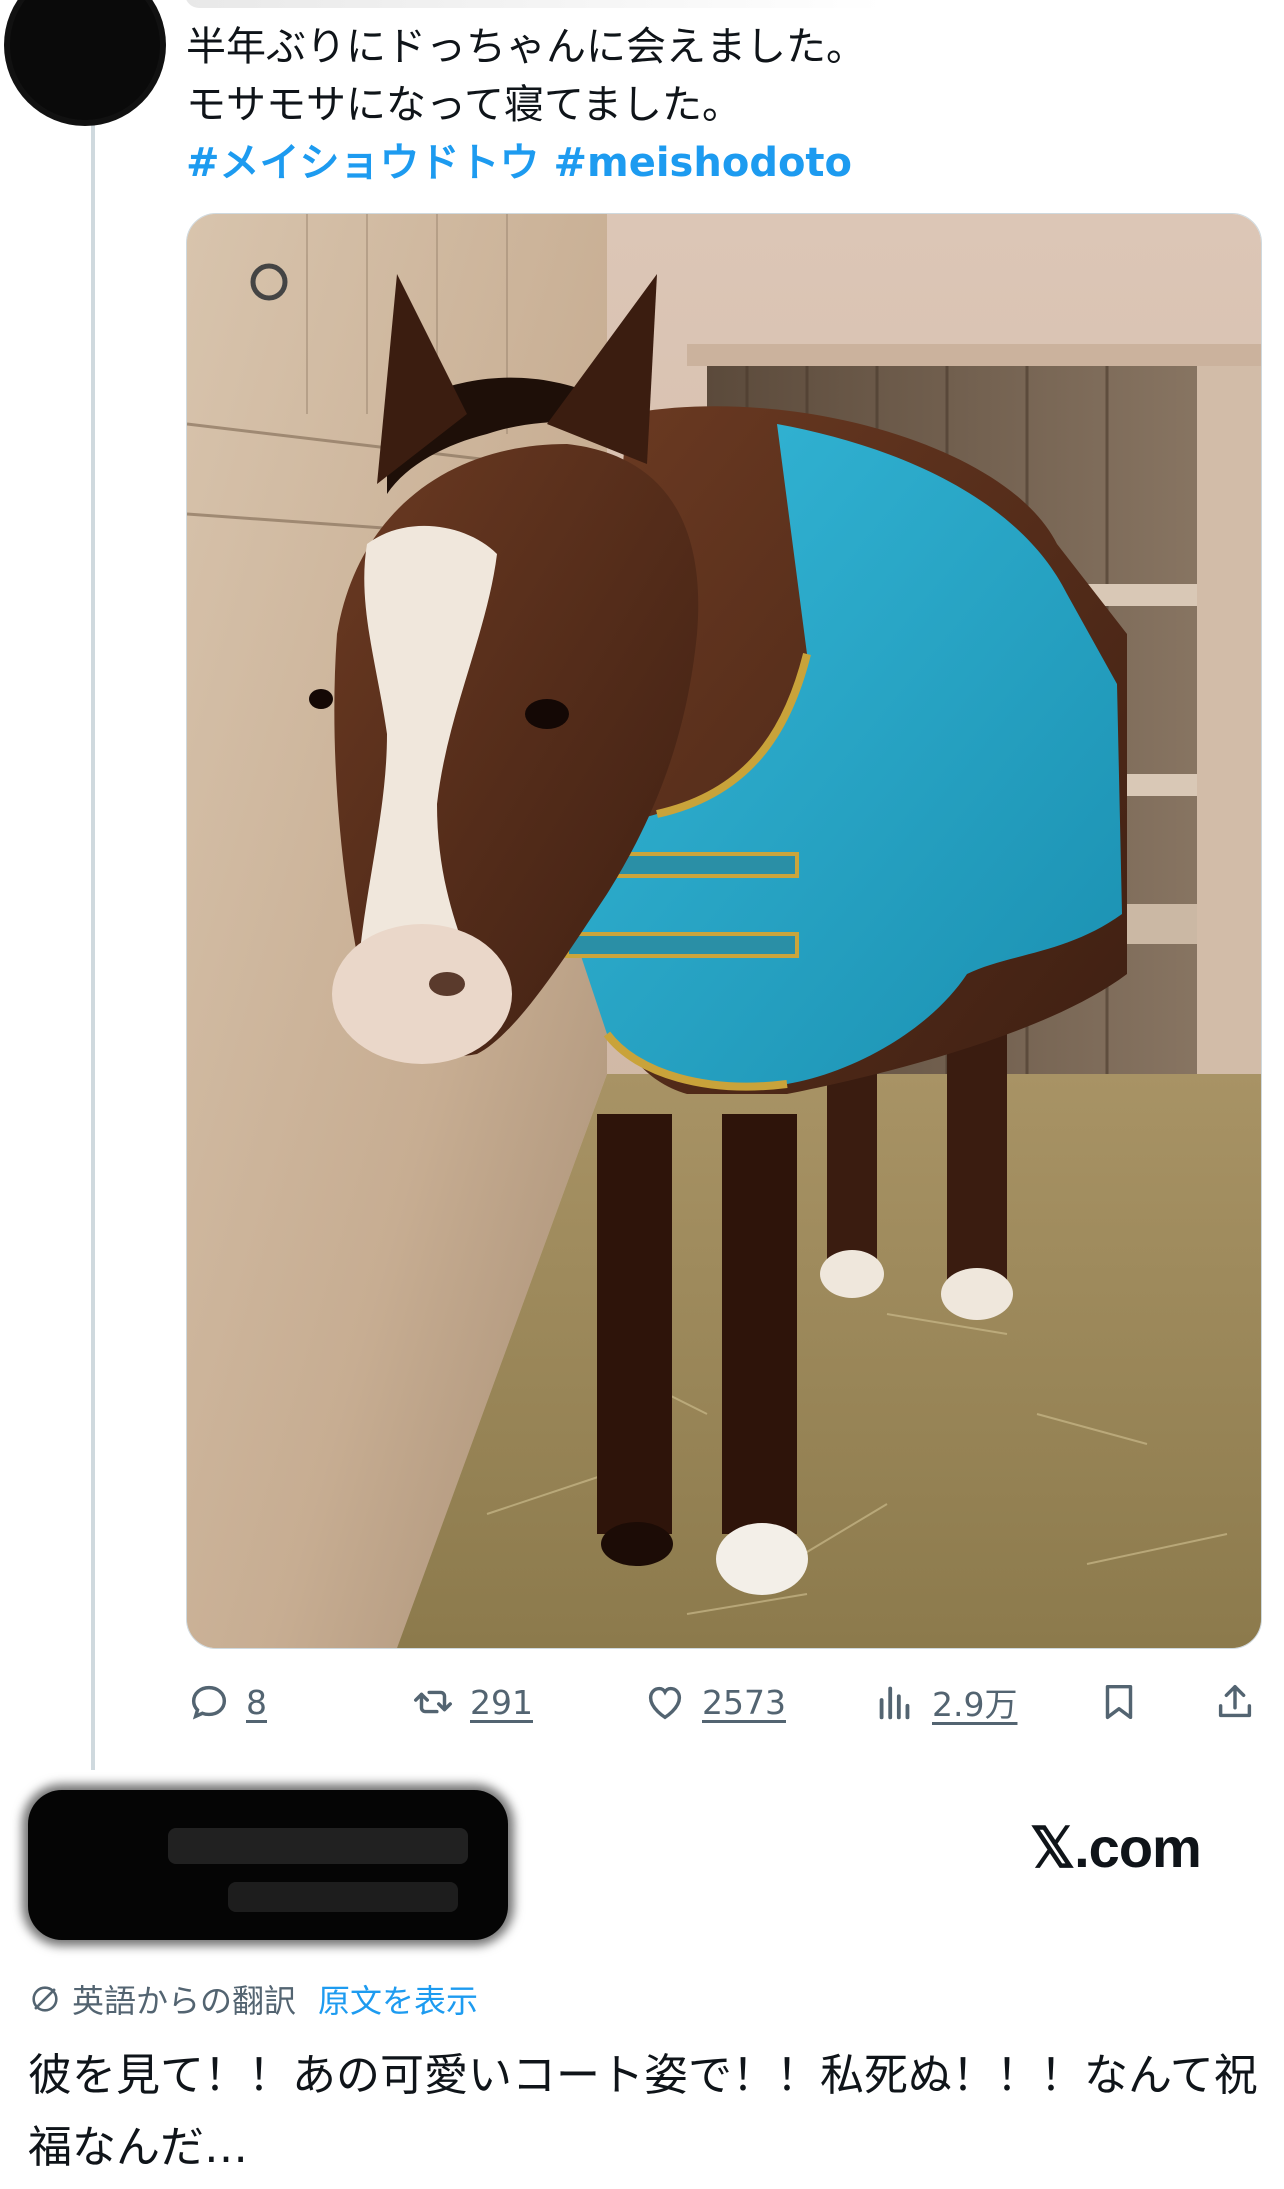 The width and height of the screenshot is (1284, 2189). Describe the element at coordinates (894, 1703) in the screenshot. I see `views-icon` at that location.